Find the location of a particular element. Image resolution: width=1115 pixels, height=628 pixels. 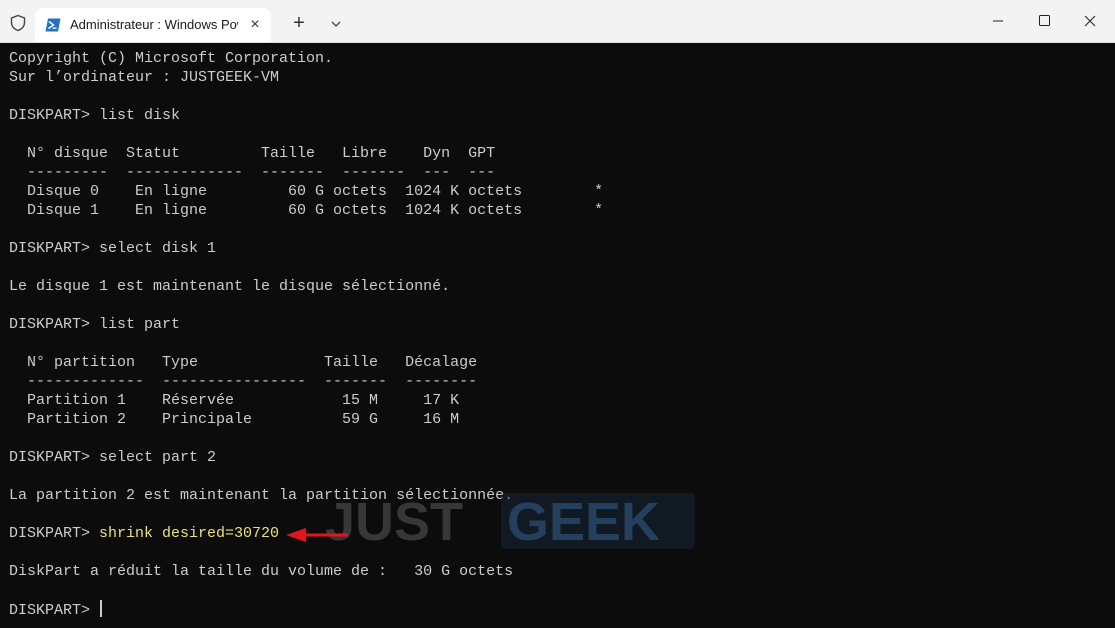

maximize-button is located at coordinates (1044, 21).